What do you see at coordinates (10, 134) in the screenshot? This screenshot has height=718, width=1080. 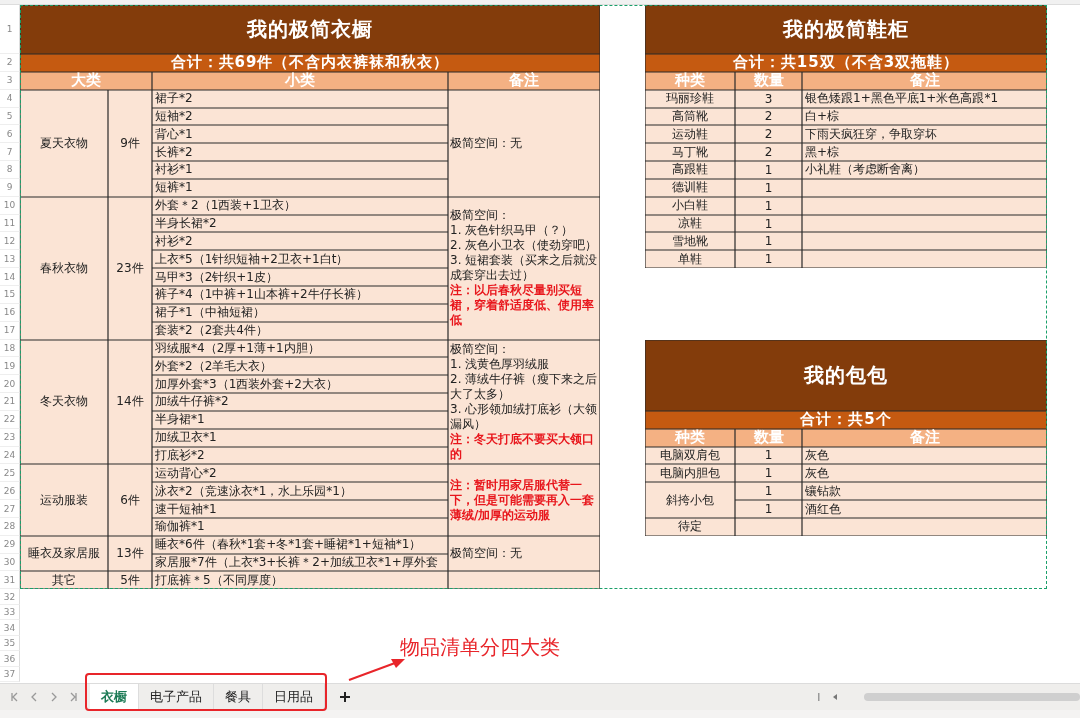 I see `row-number: 6` at bounding box center [10, 134].